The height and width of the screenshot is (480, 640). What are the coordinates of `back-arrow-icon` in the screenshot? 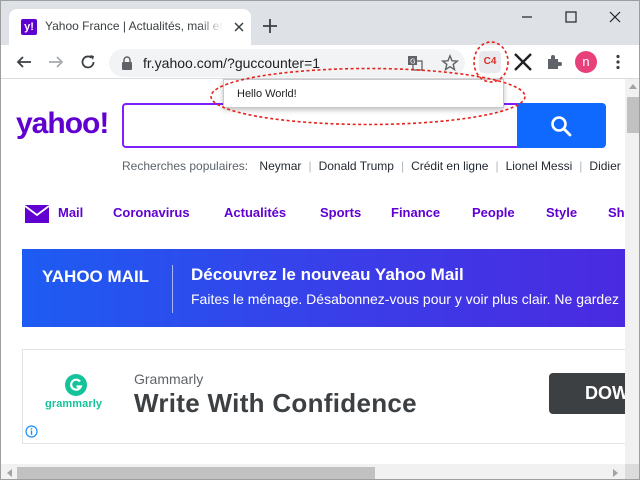 It's located at (24, 62).